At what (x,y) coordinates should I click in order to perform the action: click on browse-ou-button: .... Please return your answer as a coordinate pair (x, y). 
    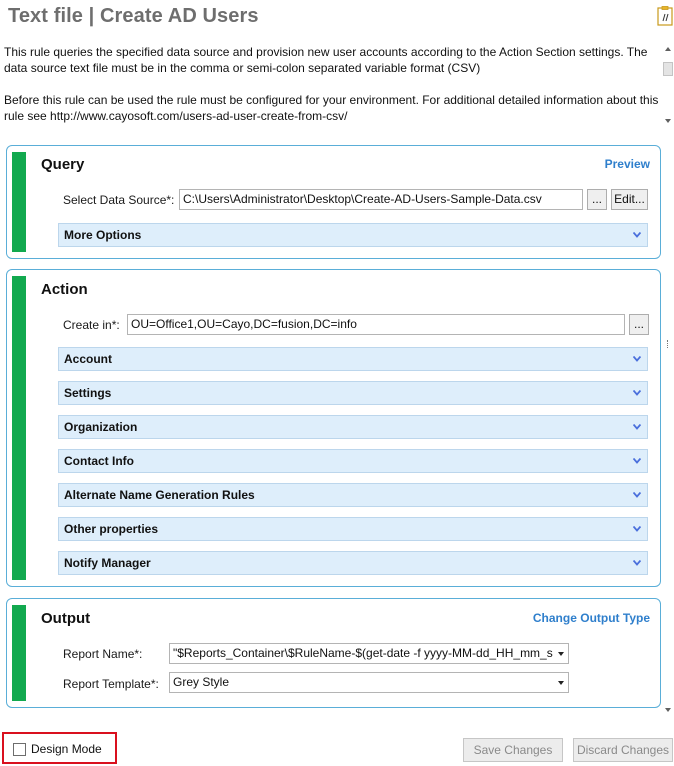
    Looking at the image, I should click on (639, 324).